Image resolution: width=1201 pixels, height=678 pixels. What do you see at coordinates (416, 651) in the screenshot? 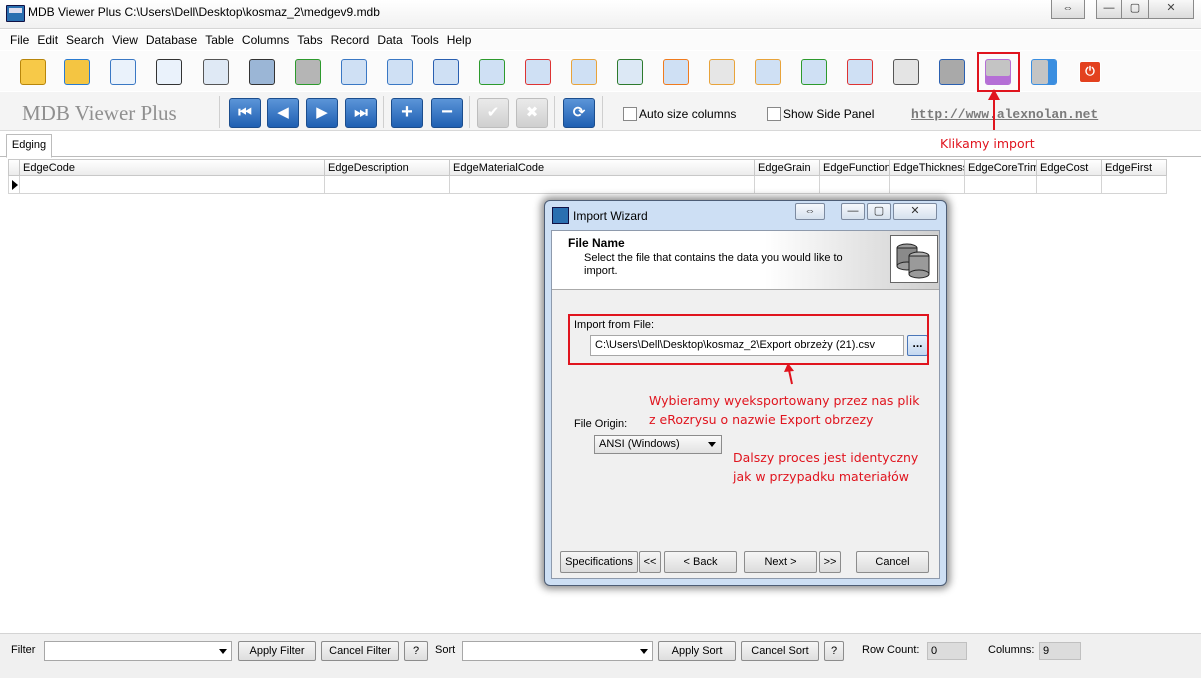
I see `filter-help-button: ?` at bounding box center [416, 651].